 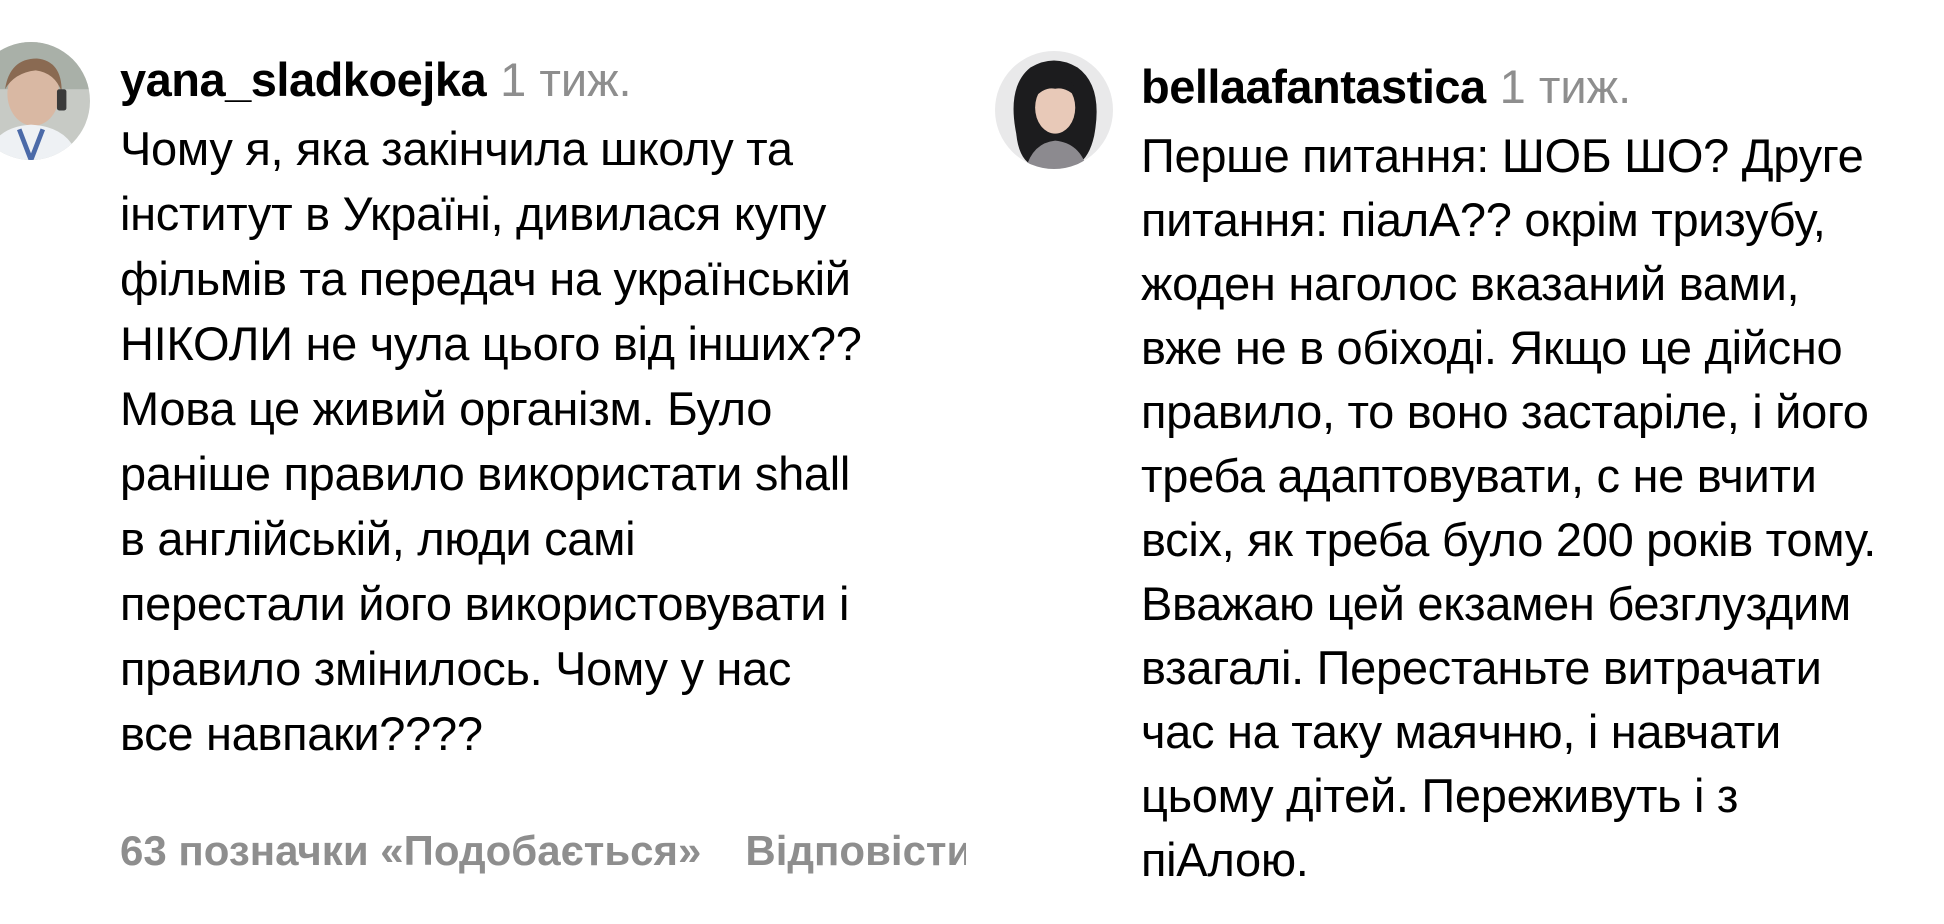 I want to click on comment-username: yana_sladkoejka, so click(x=303, y=79).